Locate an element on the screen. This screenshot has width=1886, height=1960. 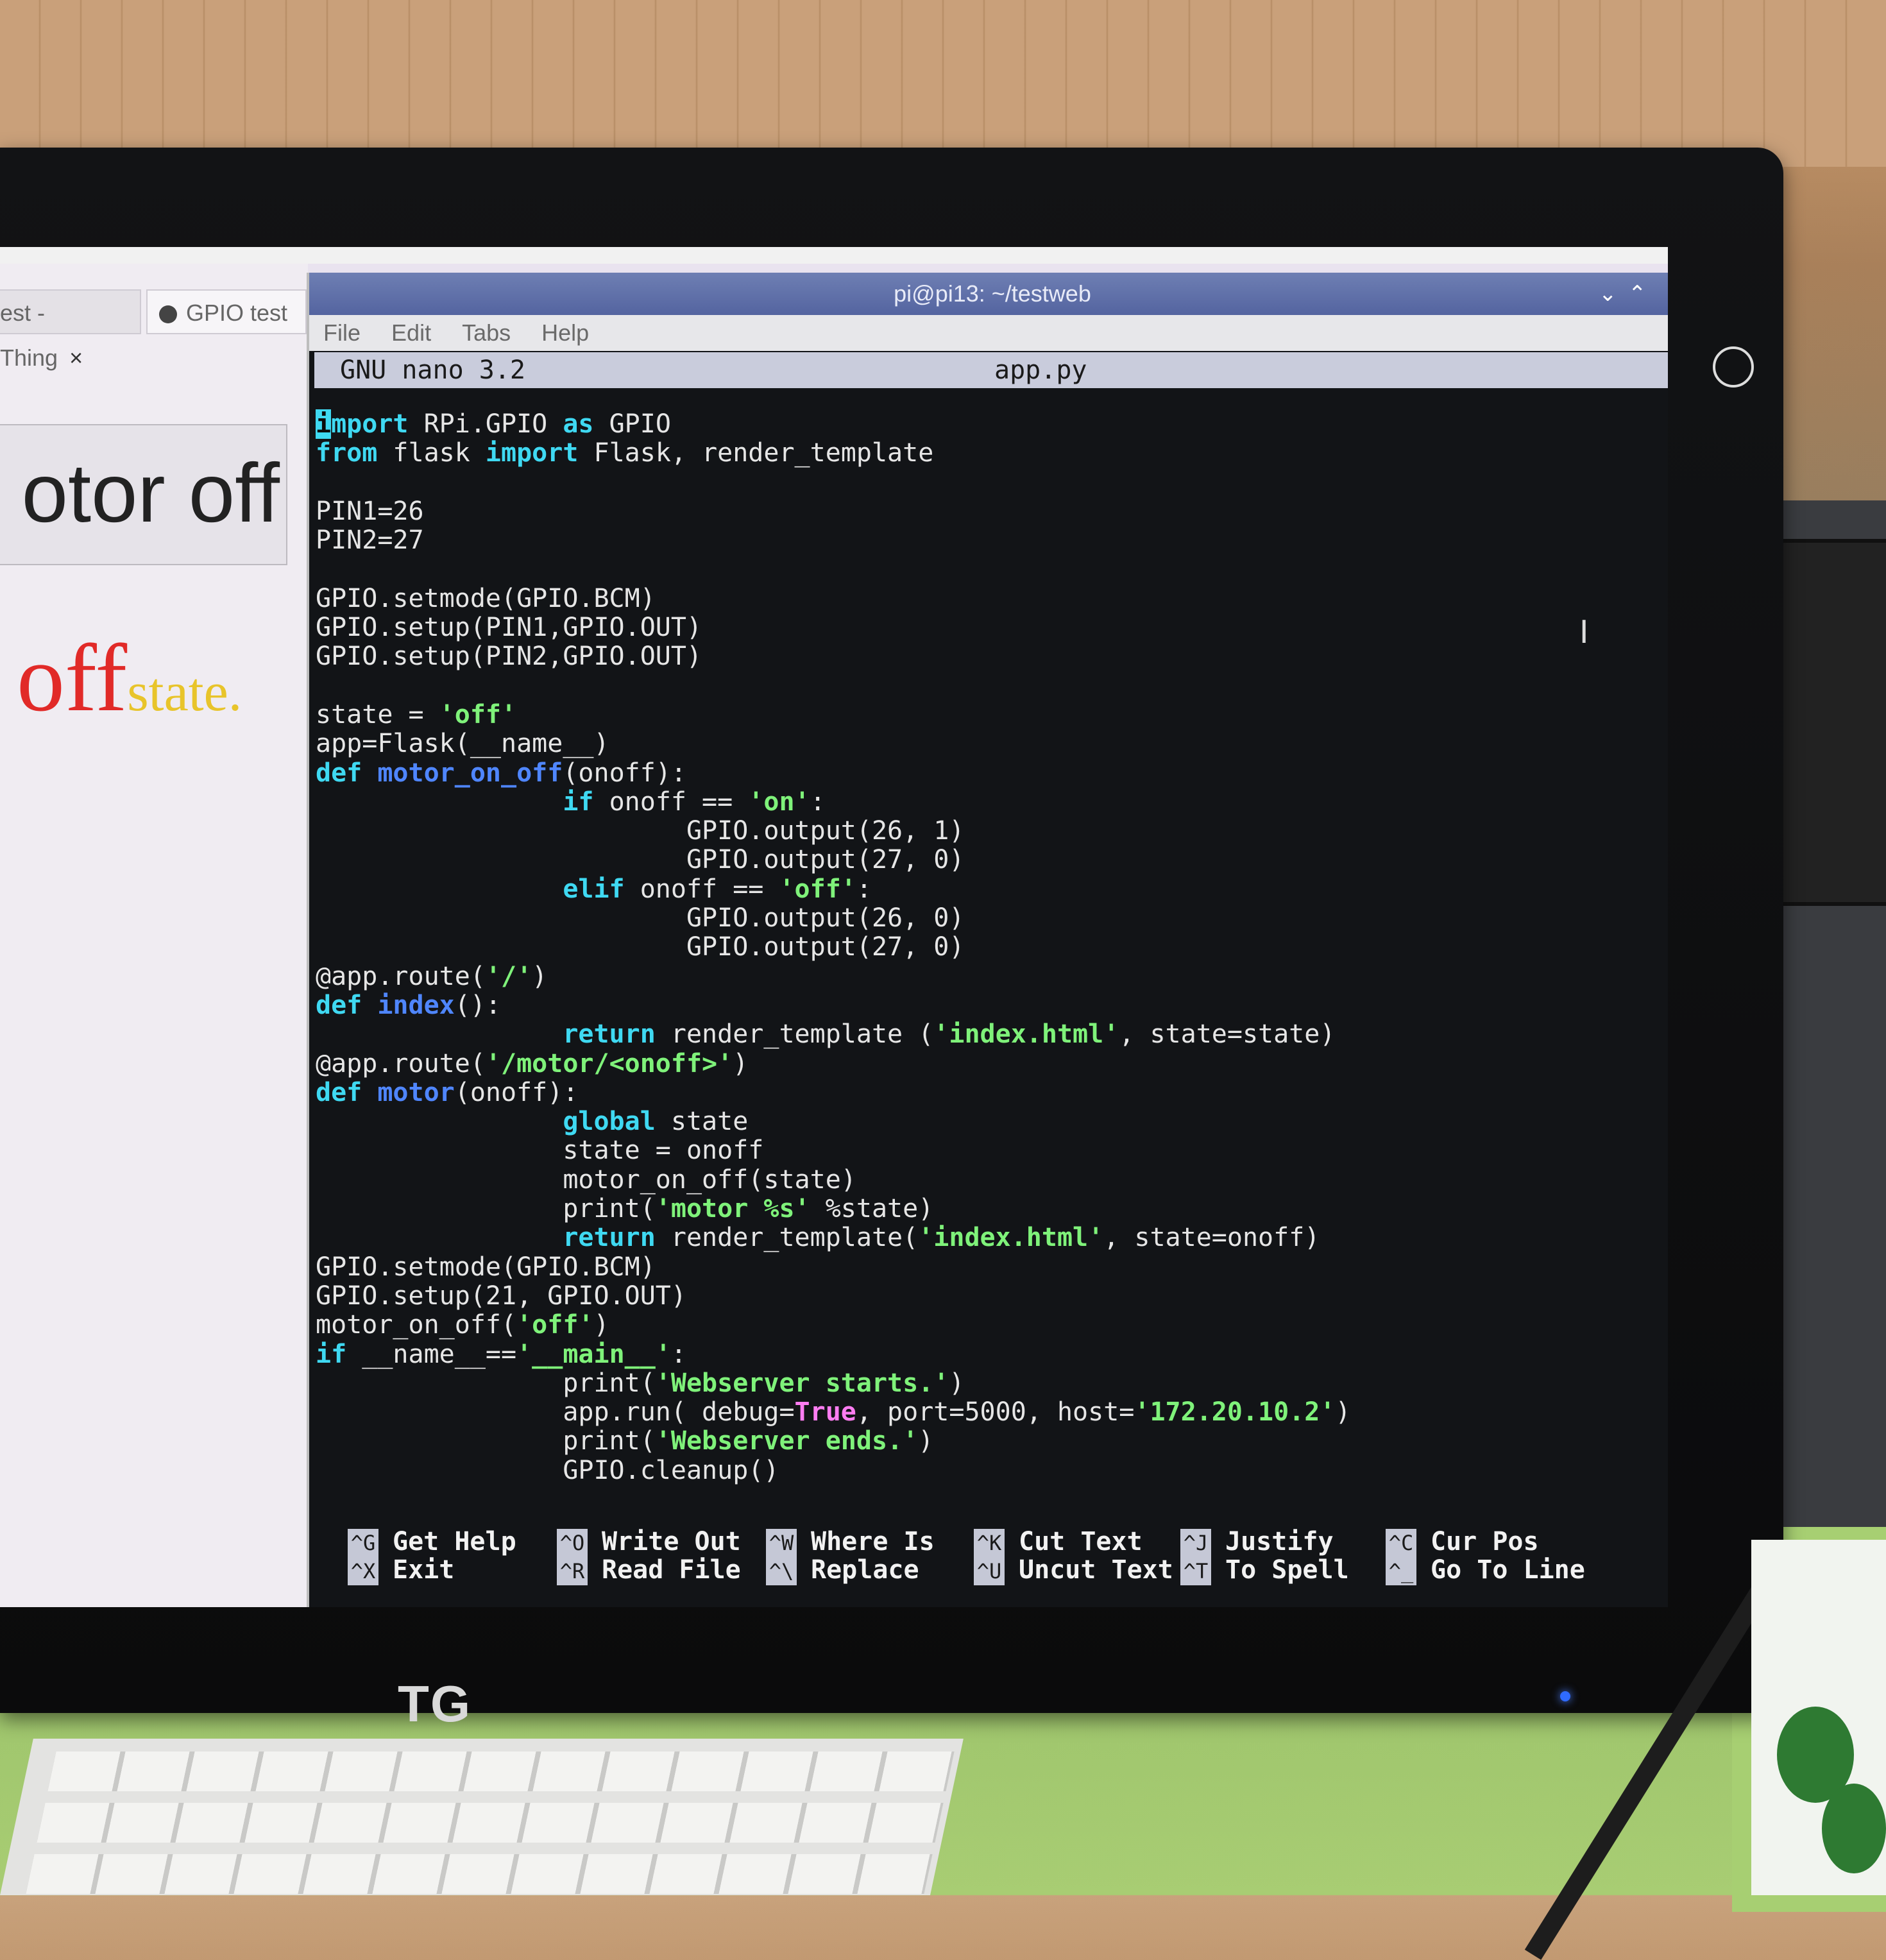
state-text: offstate. is located at coordinates (129, 678).